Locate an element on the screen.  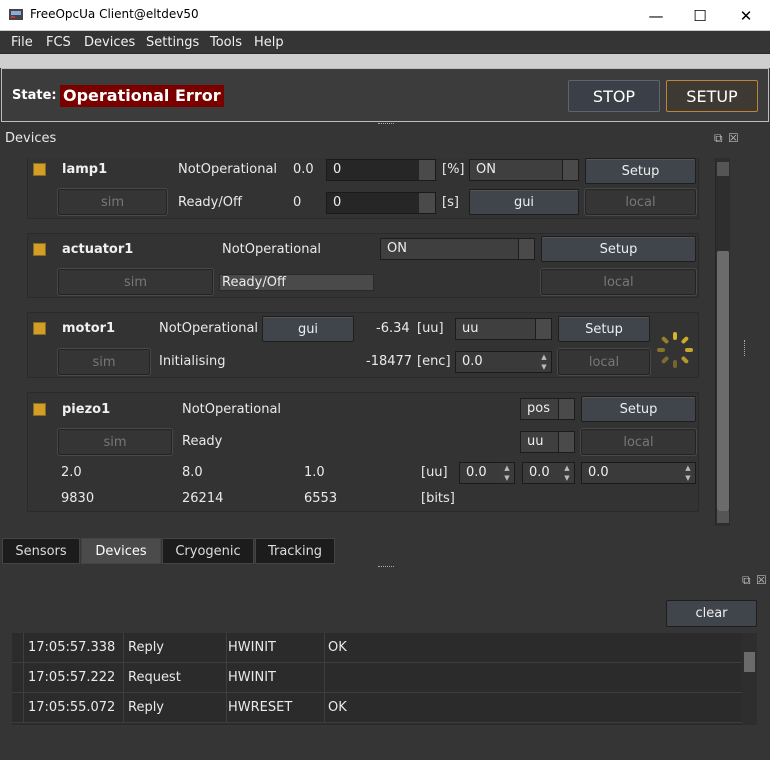
tab-devices: Devices is located at coordinates (121, 551).